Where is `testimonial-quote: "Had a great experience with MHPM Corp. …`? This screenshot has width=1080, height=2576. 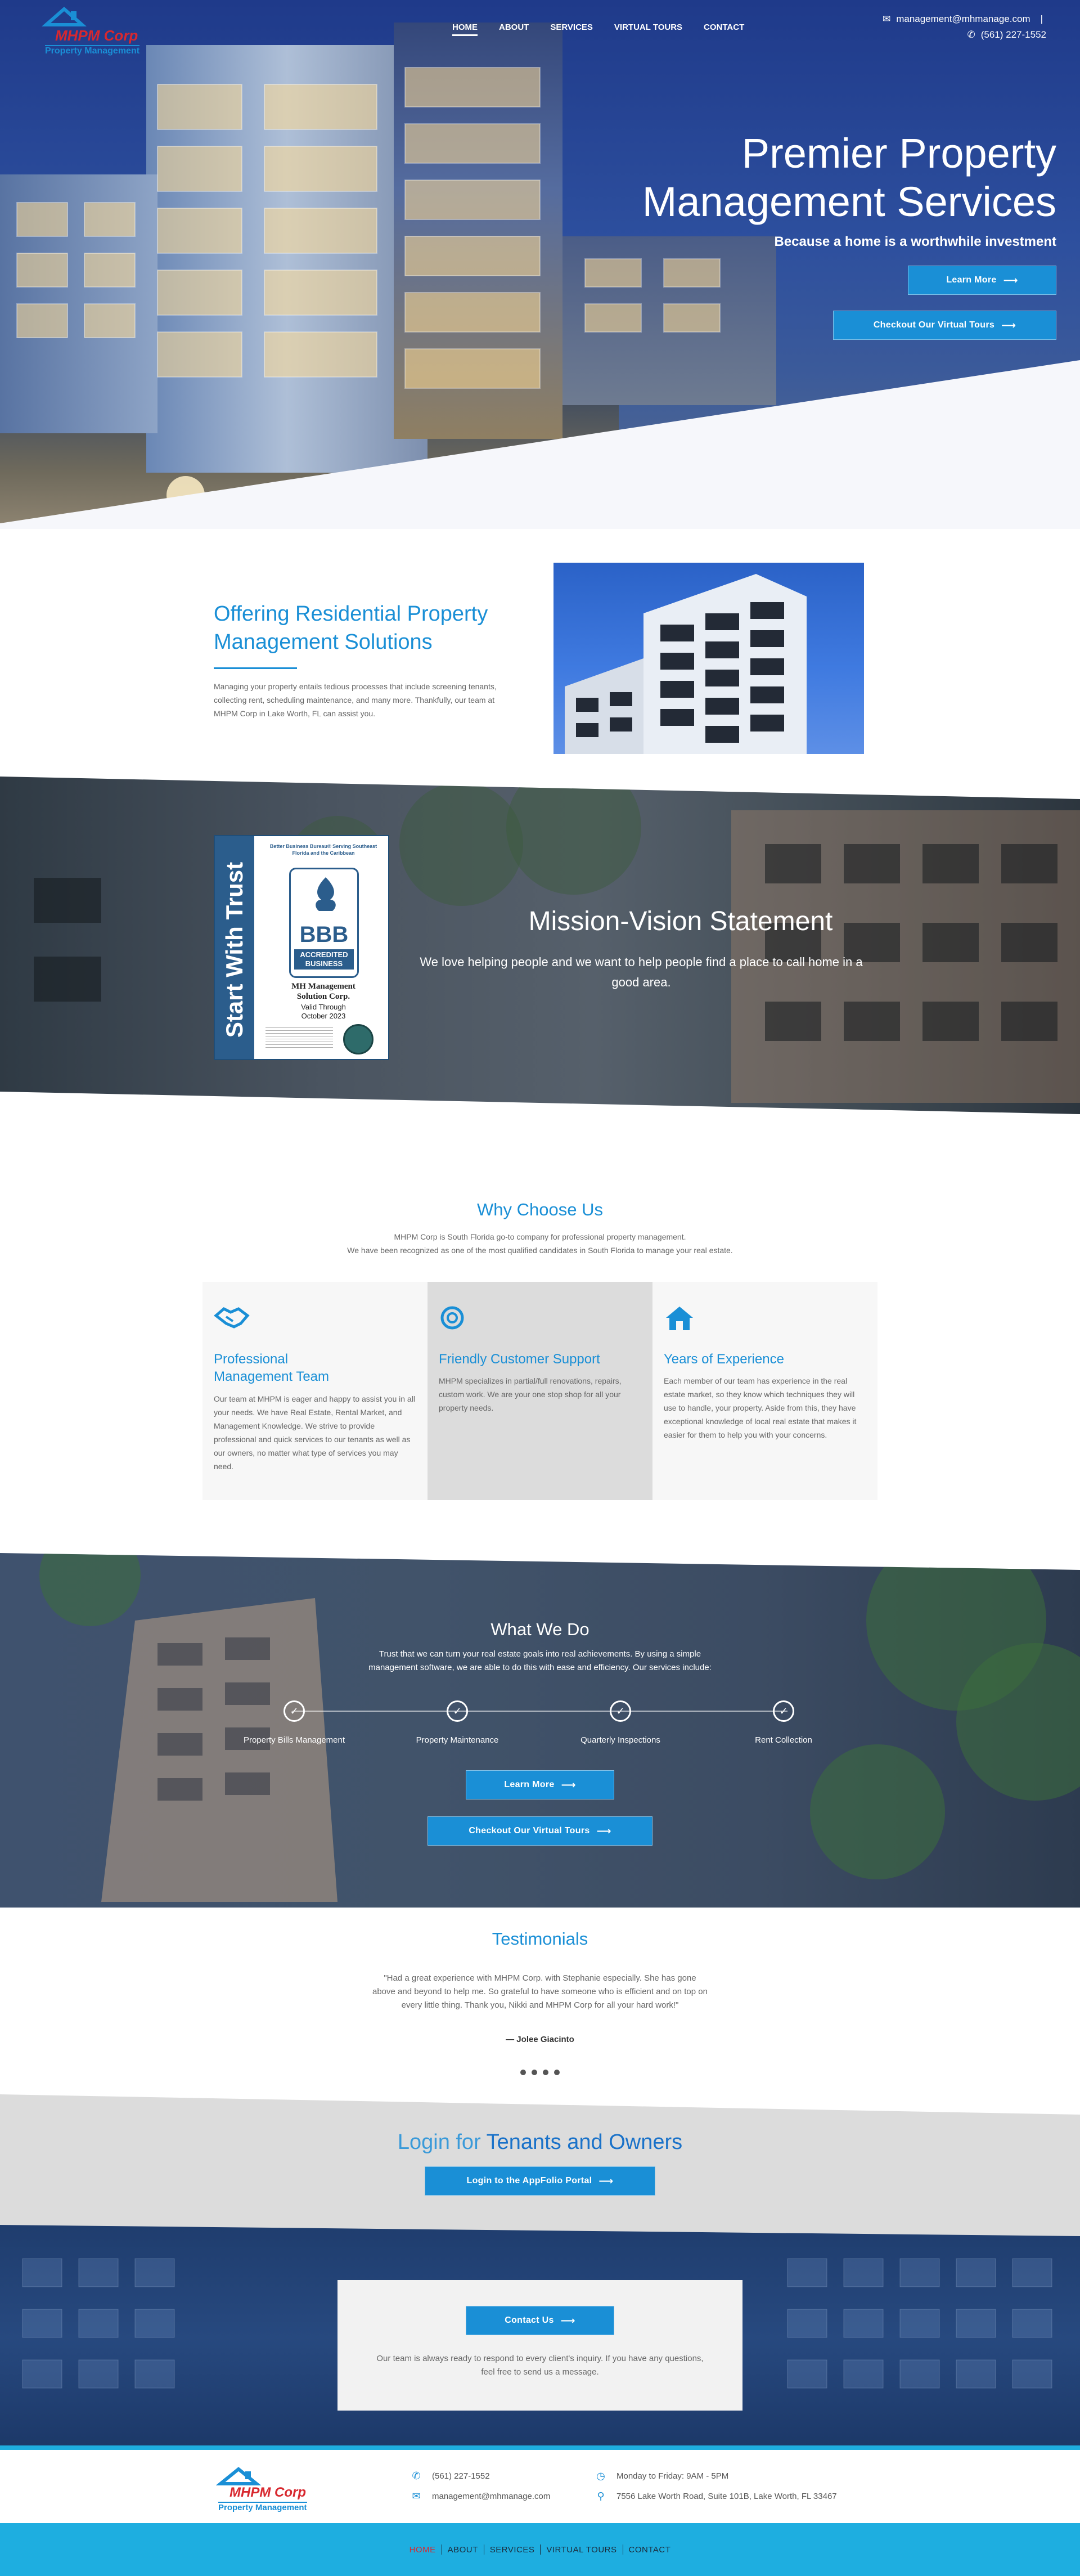 testimonial-quote: "Had a great experience with MHPM Corp. … is located at coordinates (540, 1991).